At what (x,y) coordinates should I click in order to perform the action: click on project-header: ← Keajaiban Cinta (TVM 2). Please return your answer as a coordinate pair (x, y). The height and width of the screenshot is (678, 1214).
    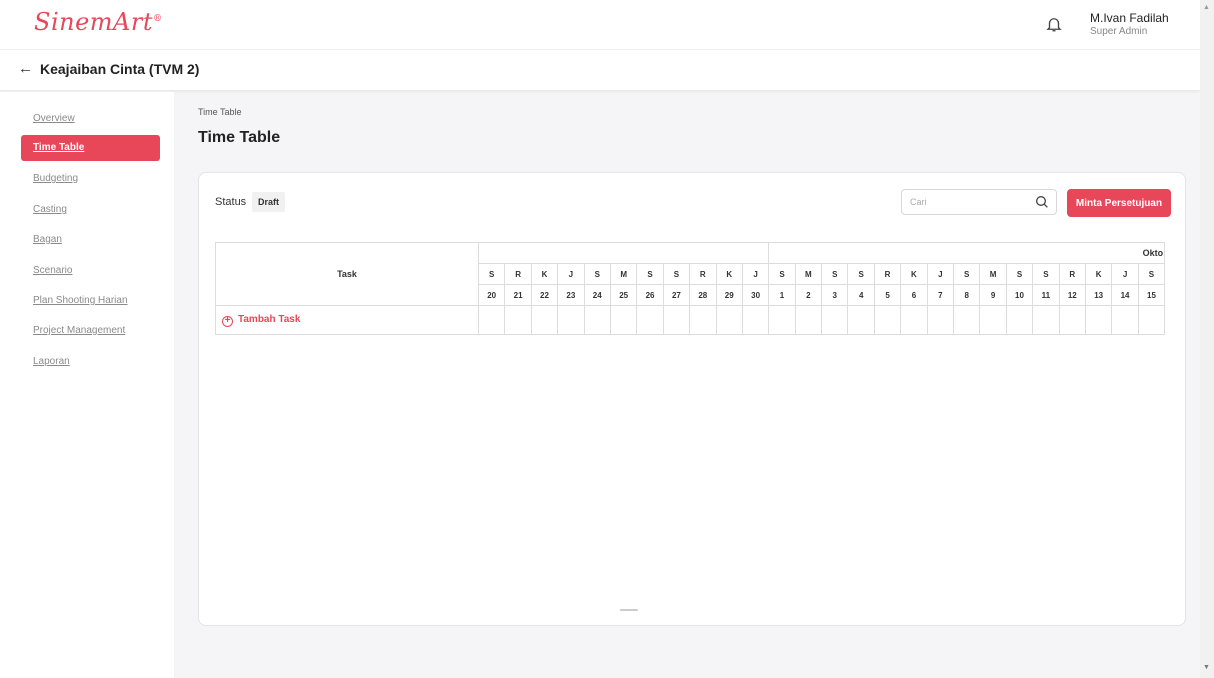
    Looking at the image, I should click on (600, 70).